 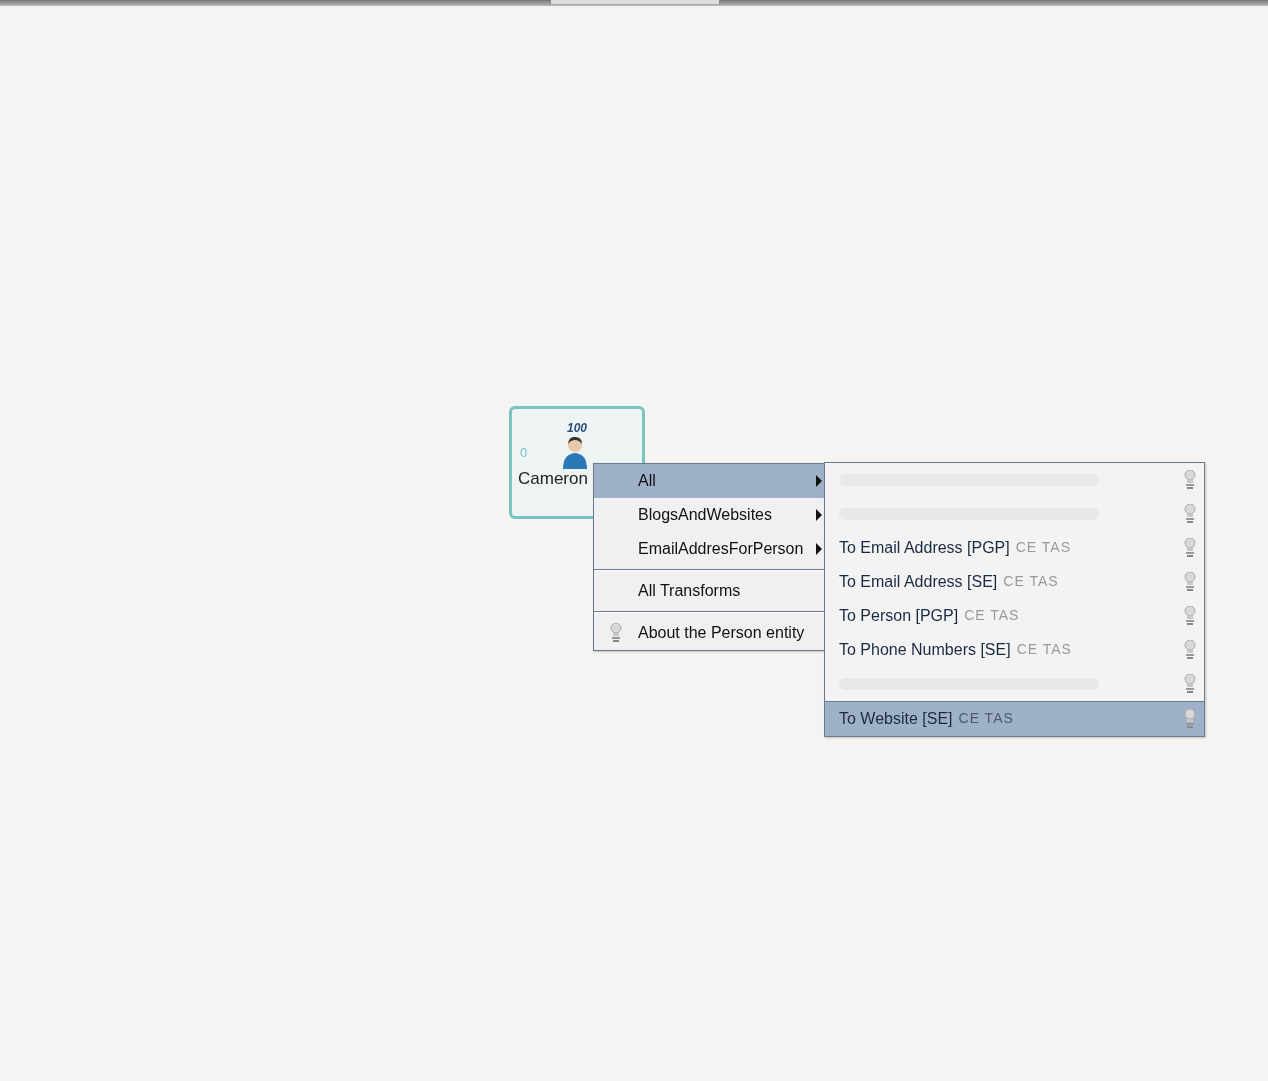 What do you see at coordinates (575, 452) in the screenshot?
I see `person-icon` at bounding box center [575, 452].